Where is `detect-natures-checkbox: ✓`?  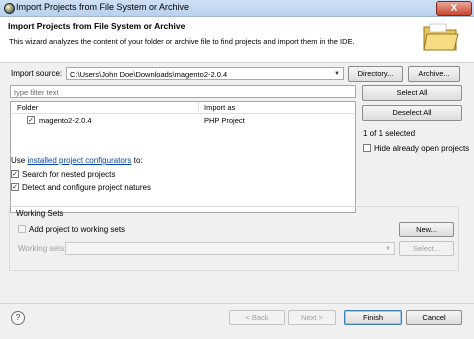 detect-natures-checkbox: ✓ is located at coordinates (15, 187).